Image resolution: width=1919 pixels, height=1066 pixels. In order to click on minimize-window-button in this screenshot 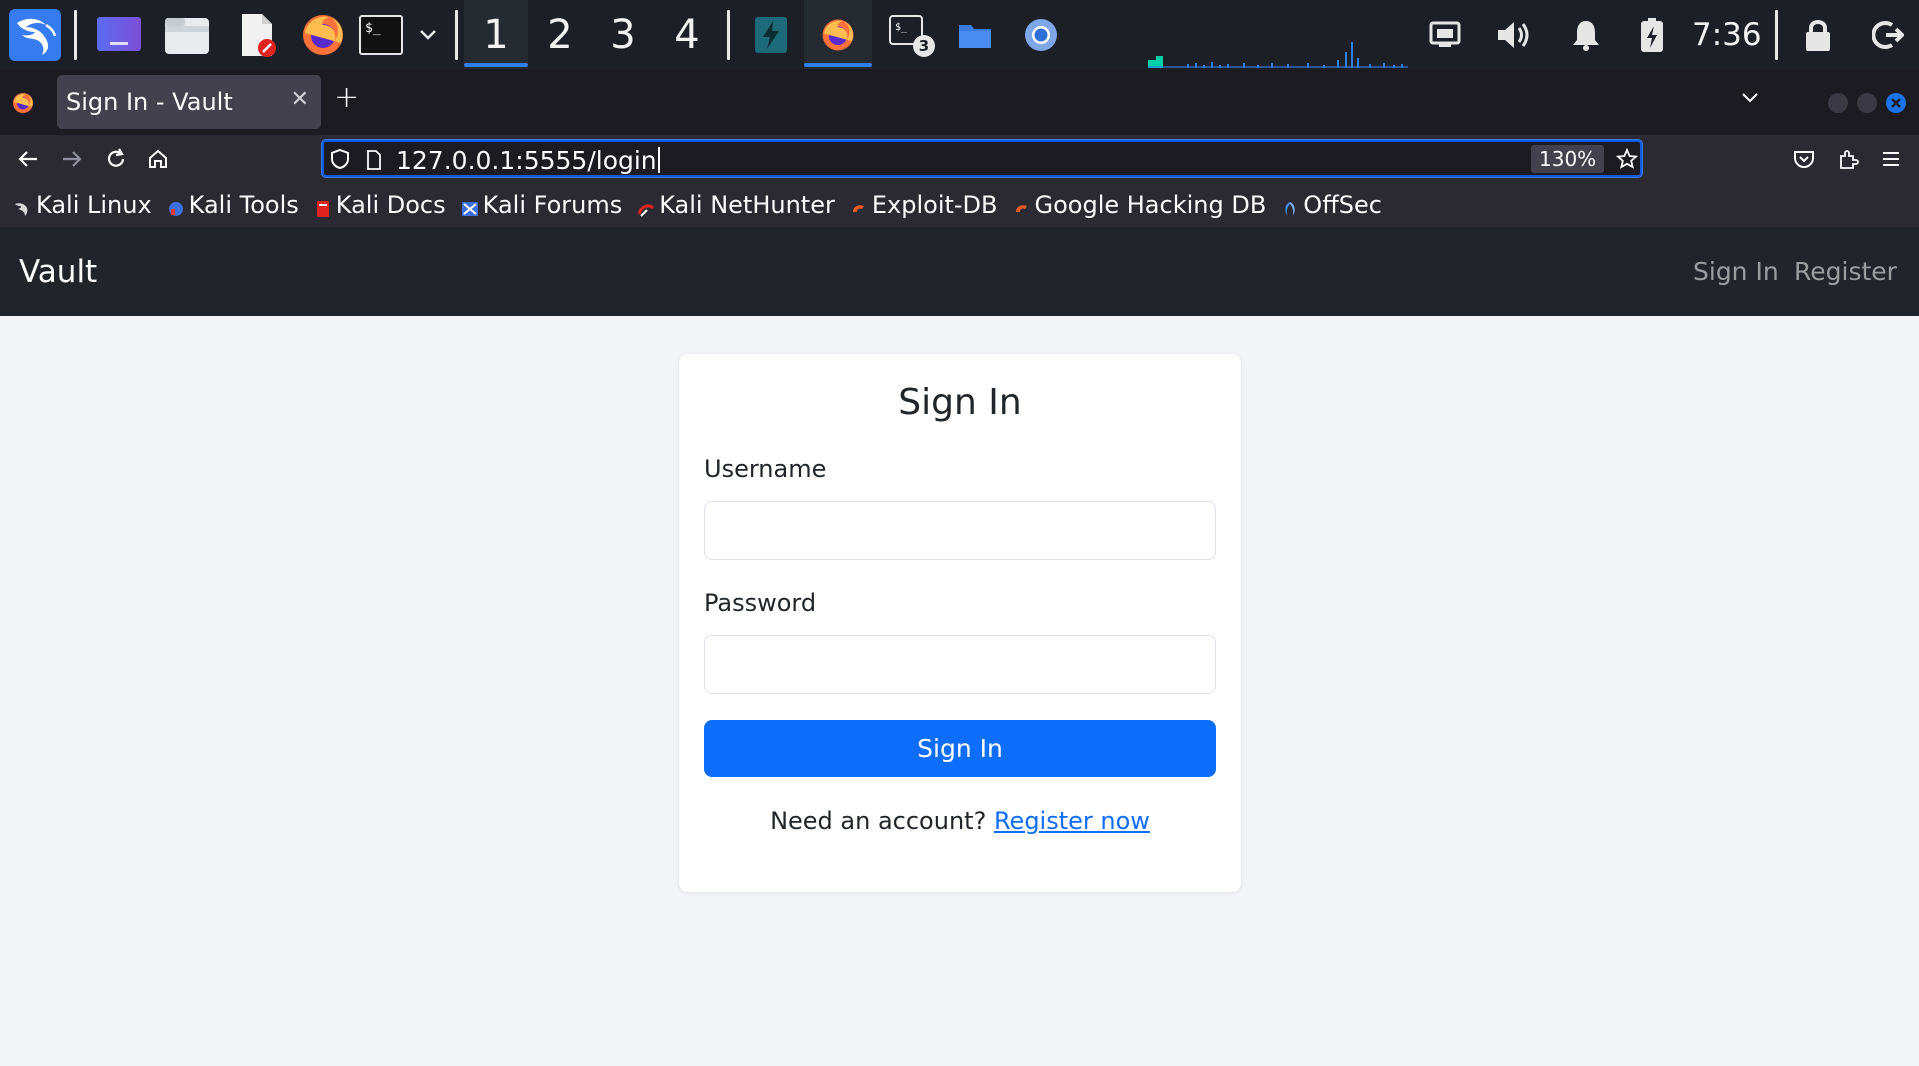, I will do `click(1838, 103)`.